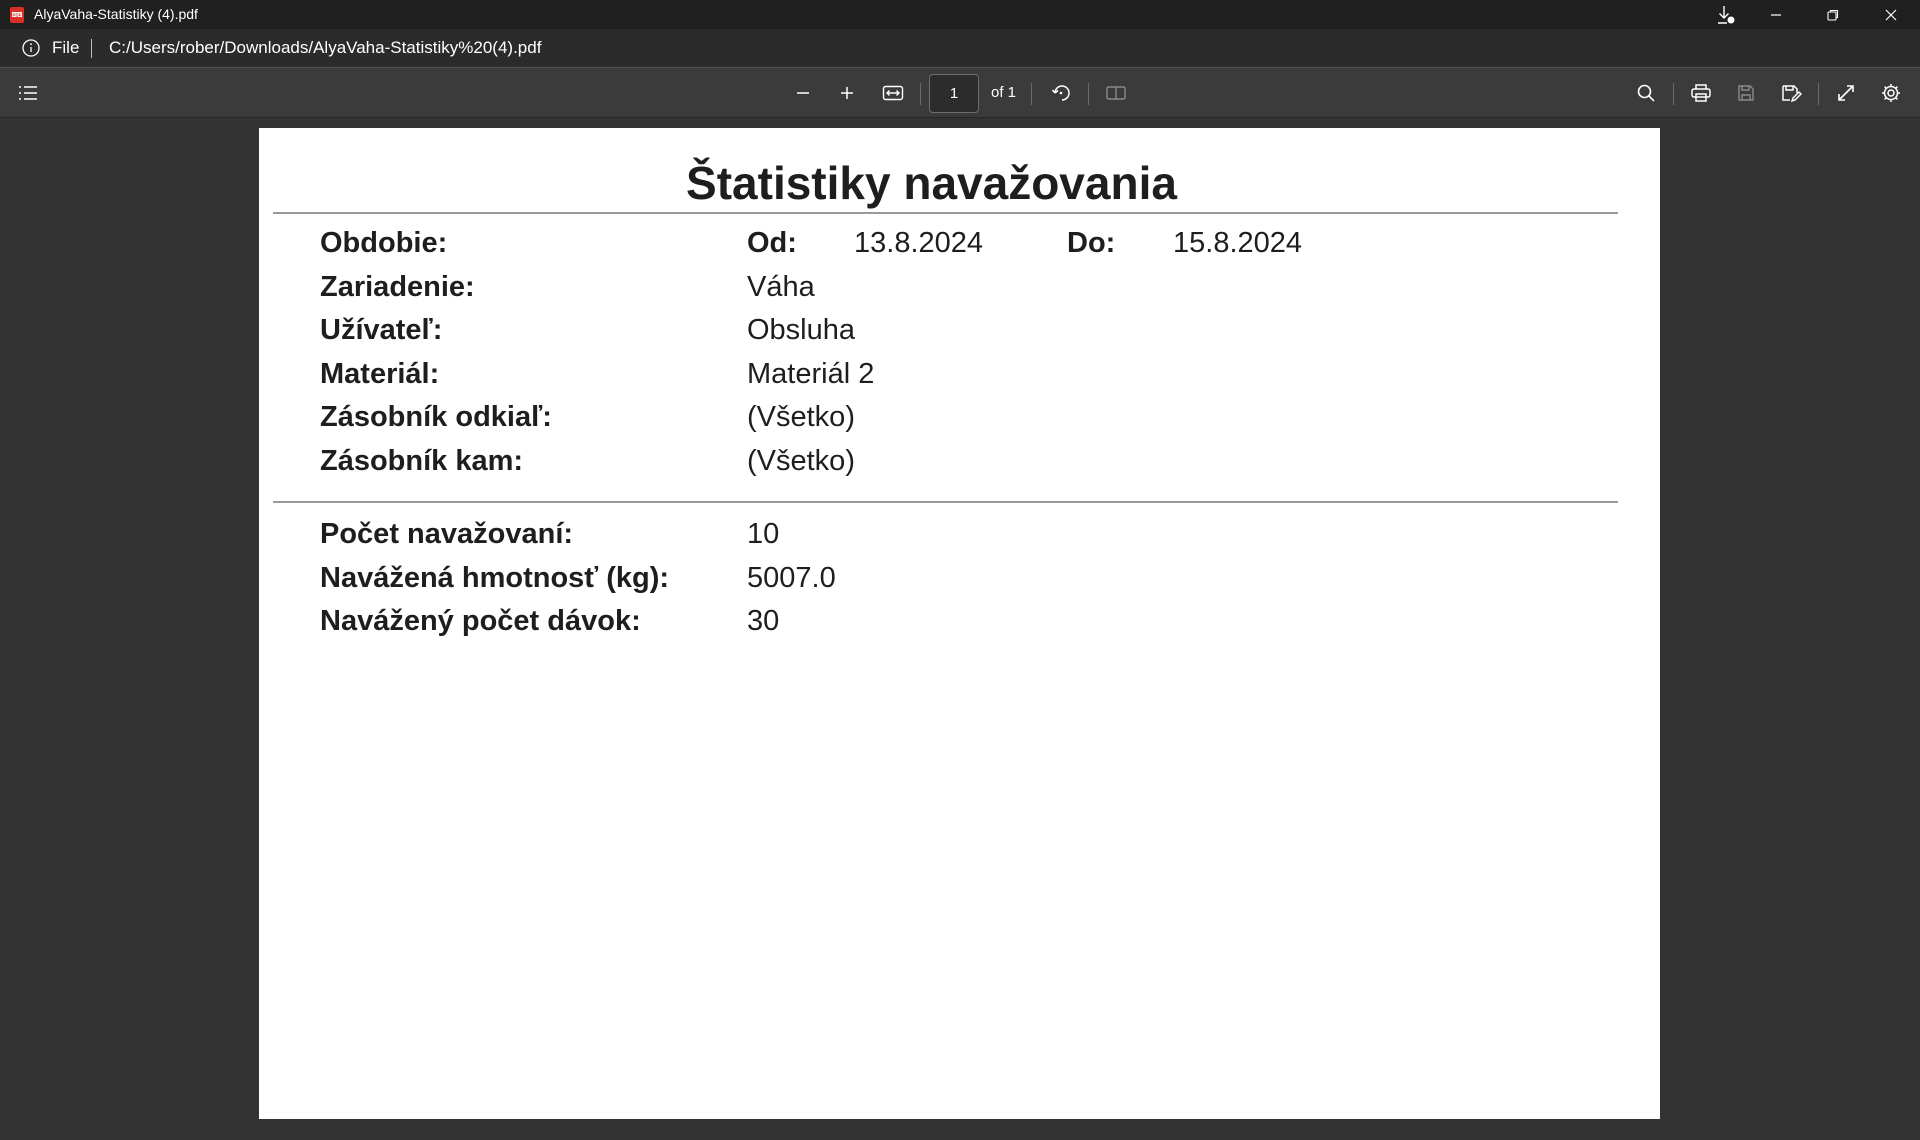 The width and height of the screenshot is (1920, 1140). Describe the element at coordinates (447, 534) in the screenshot. I see `stat-label: Počet navažovaní:` at that location.